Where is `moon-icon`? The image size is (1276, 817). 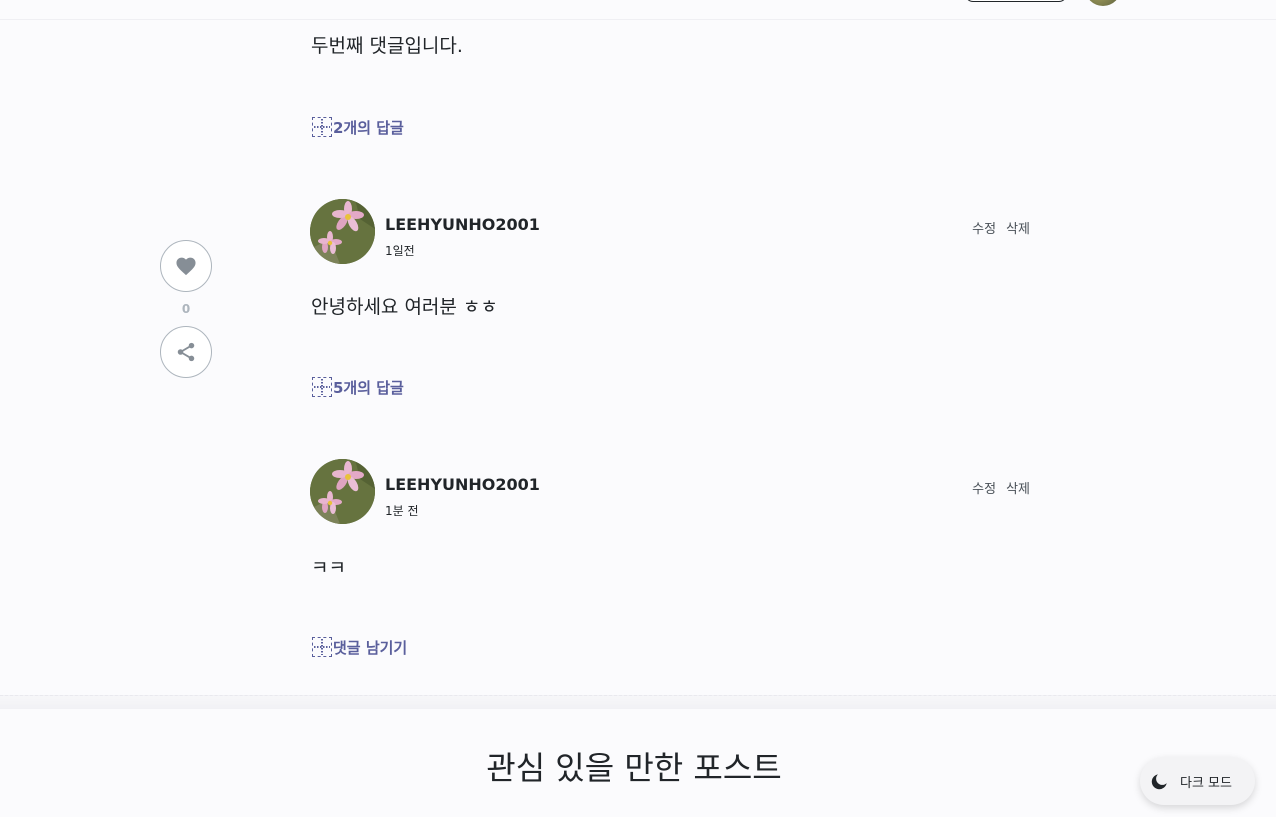
moon-icon is located at coordinates (1159, 782).